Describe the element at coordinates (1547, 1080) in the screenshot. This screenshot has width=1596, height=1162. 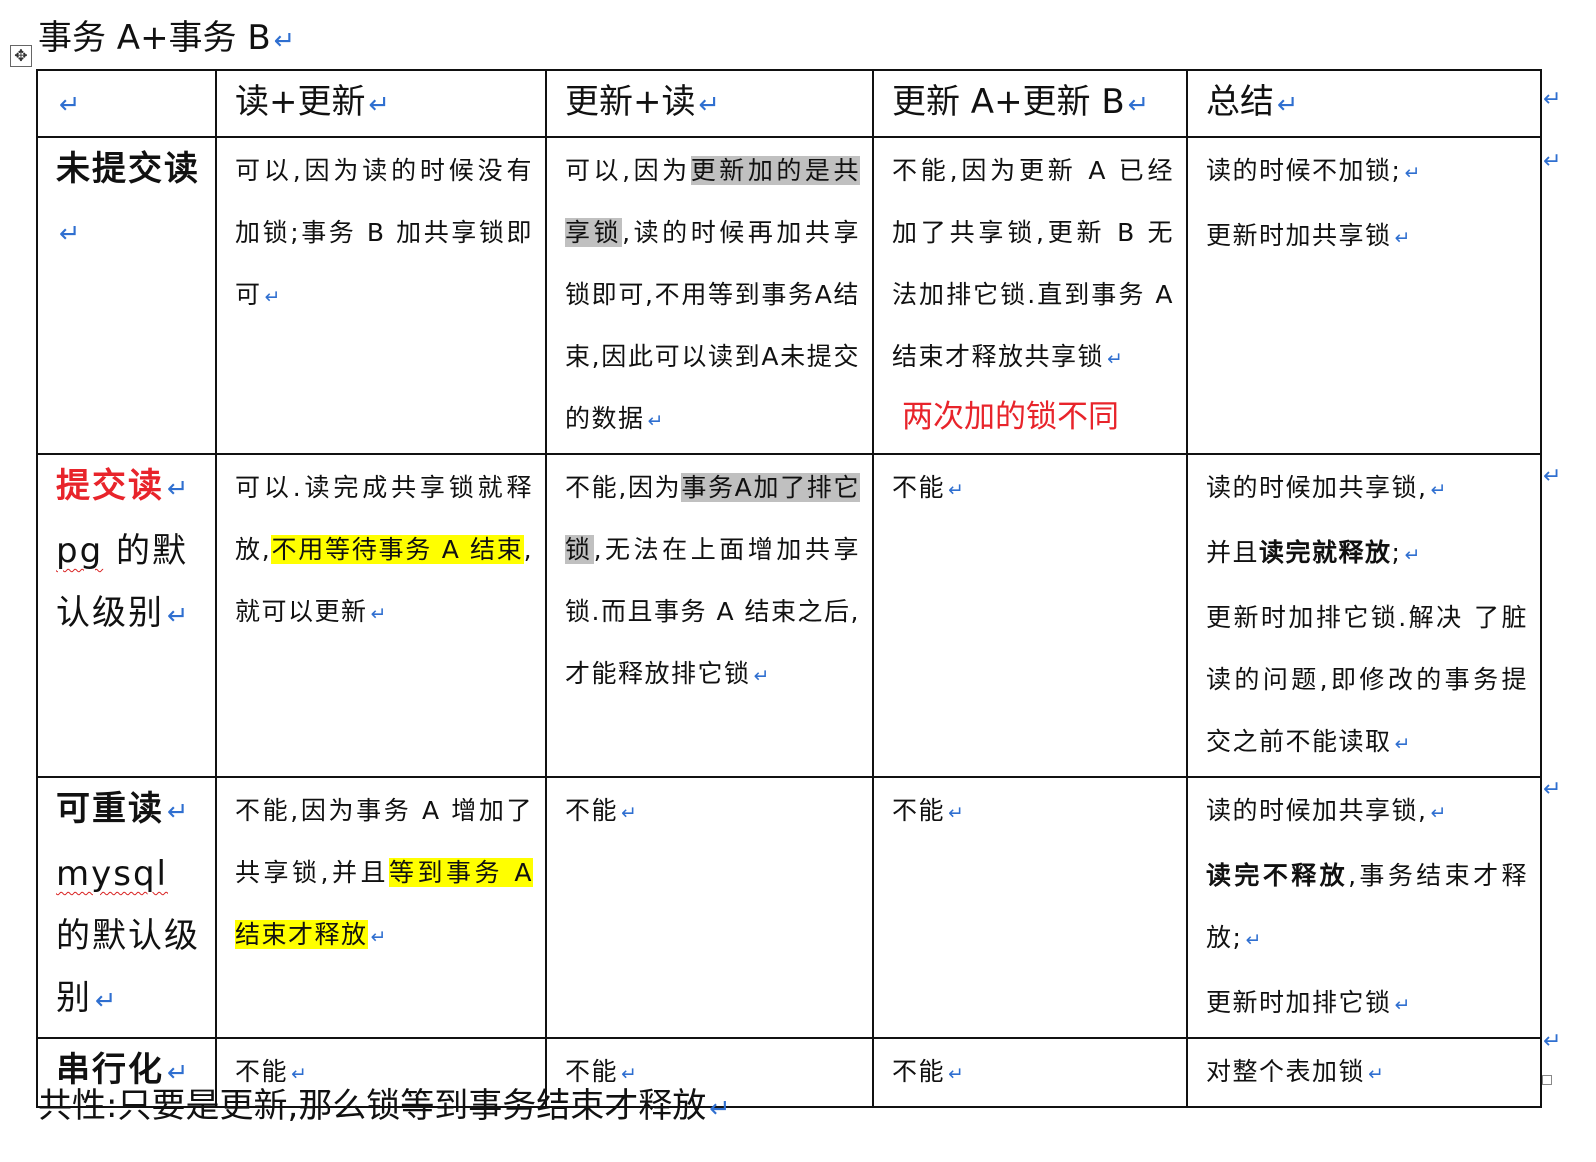
I see `table-resize-handle` at that location.